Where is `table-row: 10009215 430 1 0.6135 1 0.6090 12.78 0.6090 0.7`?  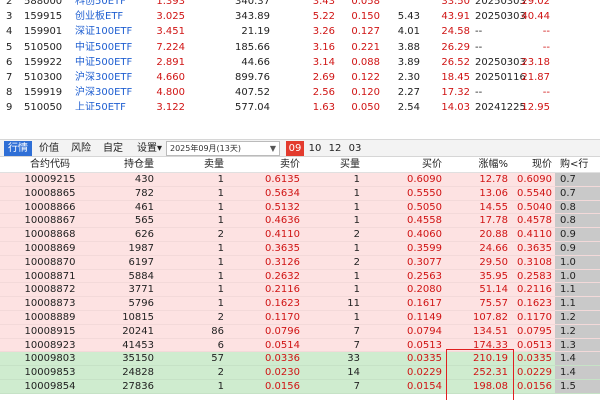 table-row: 10009215 430 1 0.6135 1 0.6090 12.78 0.6090 0.7 is located at coordinates (300, 180).